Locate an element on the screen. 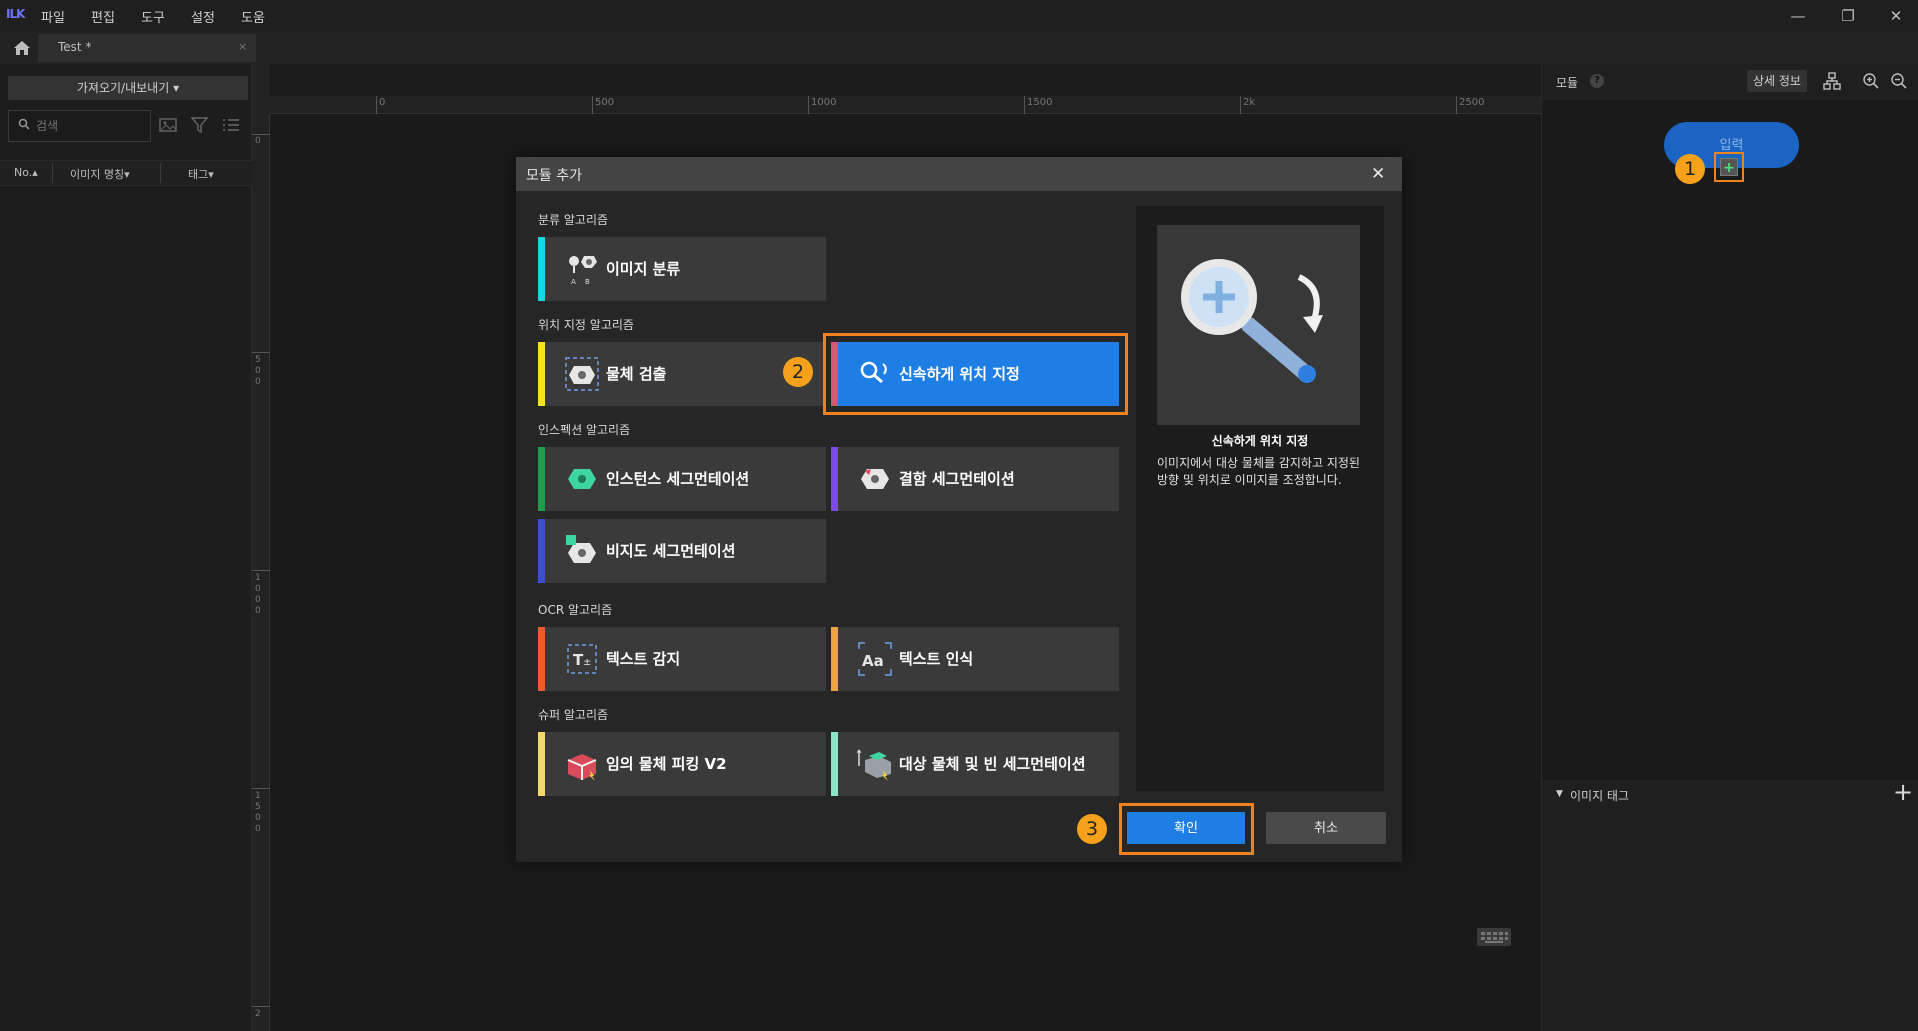  step-callout-2: 2 is located at coordinates (798, 372).